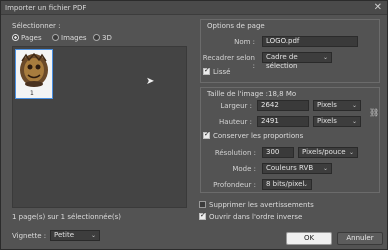 The width and height of the screenshot is (388, 250). What do you see at coordinates (55, 37) in the screenshot?
I see `radio-images-indicator` at bounding box center [55, 37].